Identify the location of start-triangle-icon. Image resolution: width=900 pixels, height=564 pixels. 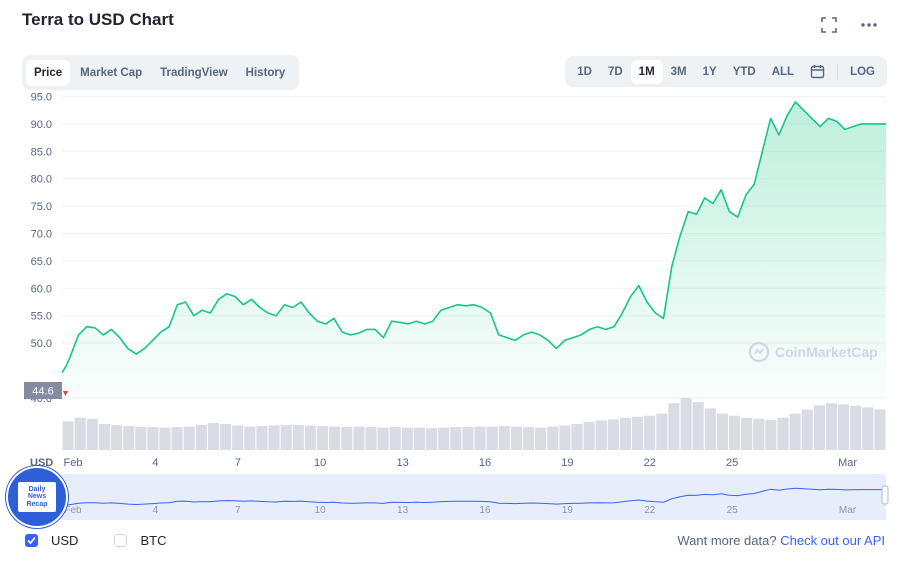
(65, 393).